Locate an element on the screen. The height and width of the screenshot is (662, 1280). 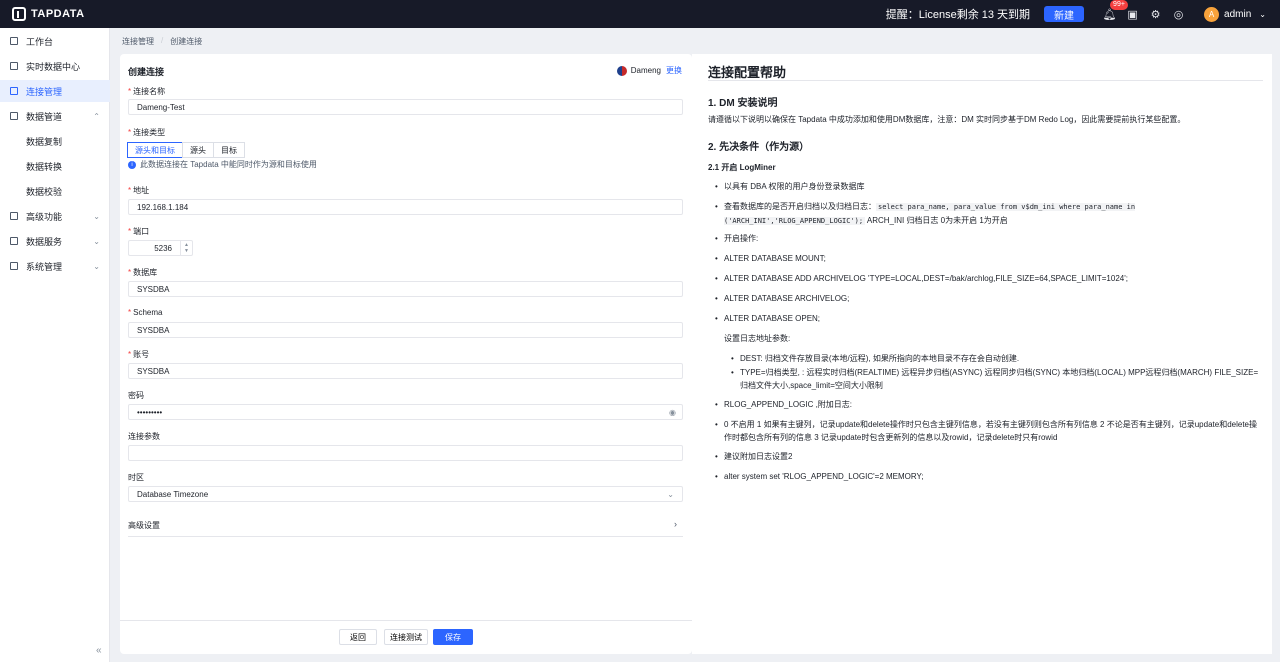
sidebar-item-data-services: 数据服务 ⌄ is located at coordinates (55, 241).